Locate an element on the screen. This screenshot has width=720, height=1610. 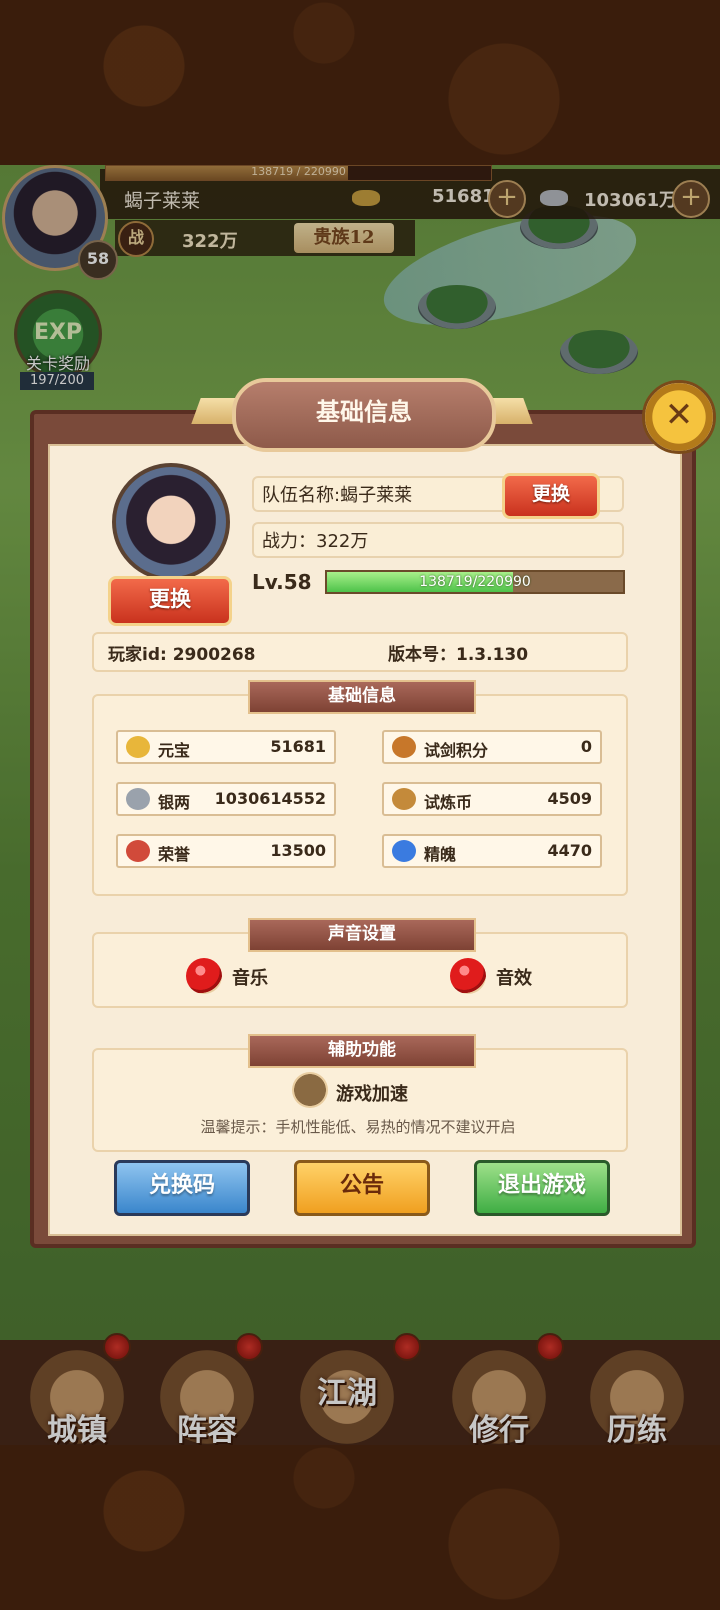
performance-tip: 温馨提示：手机性能低、易热的情况不建议开启 is located at coordinates (358, 1127).